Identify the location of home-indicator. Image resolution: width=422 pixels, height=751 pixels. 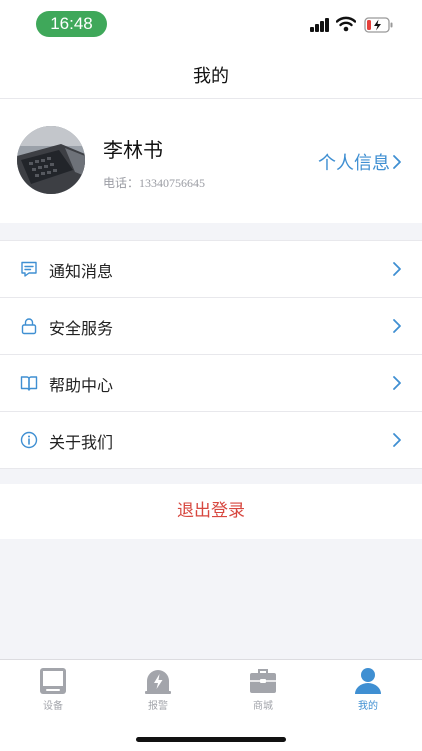
(211, 739).